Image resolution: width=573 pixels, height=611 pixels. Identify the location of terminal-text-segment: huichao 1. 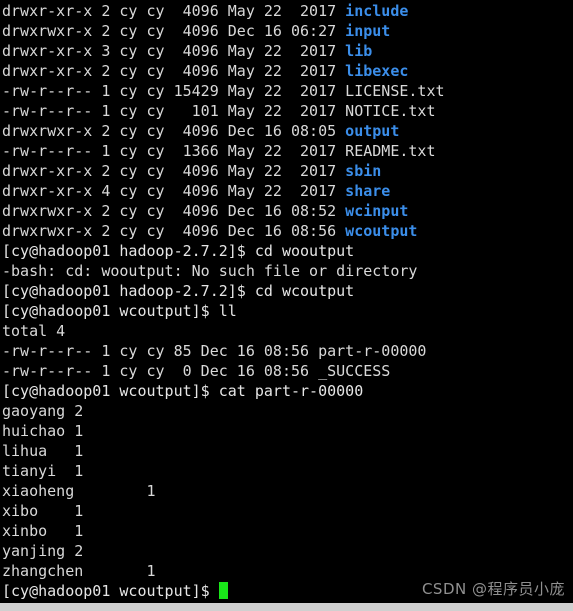
(43, 431).